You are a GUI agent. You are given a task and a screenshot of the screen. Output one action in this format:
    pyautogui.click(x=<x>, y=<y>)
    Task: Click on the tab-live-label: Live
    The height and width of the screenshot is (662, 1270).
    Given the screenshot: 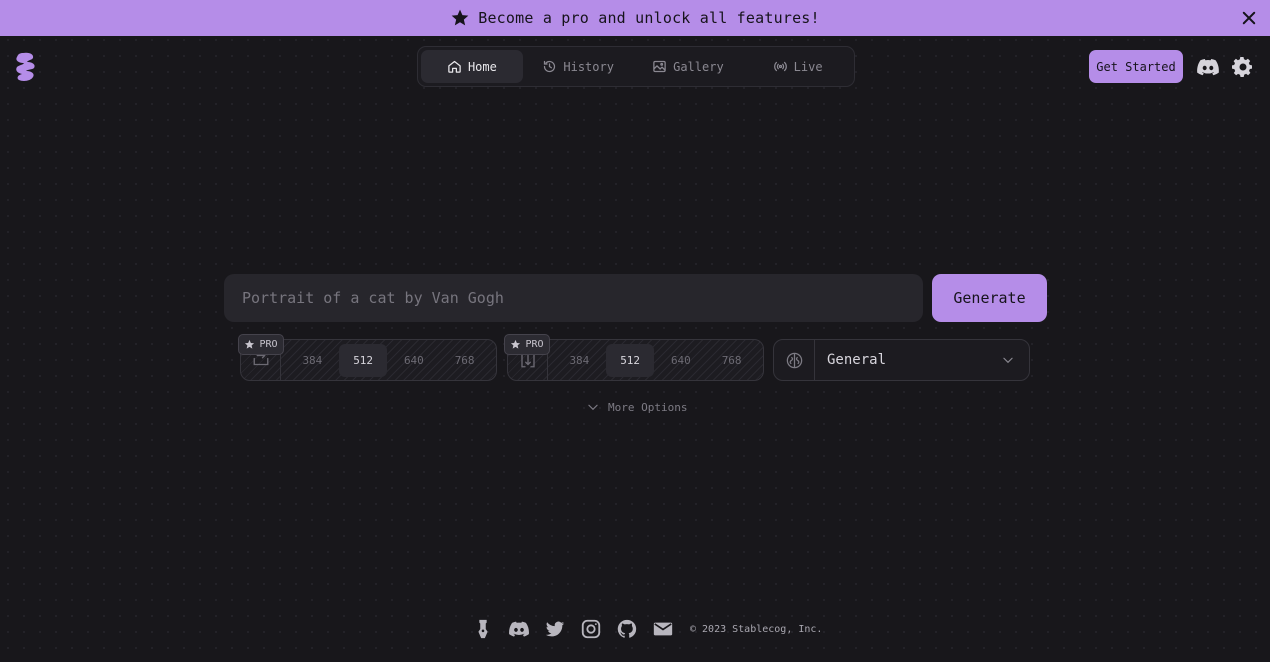 What is the action you would take?
    pyautogui.click(x=808, y=66)
    